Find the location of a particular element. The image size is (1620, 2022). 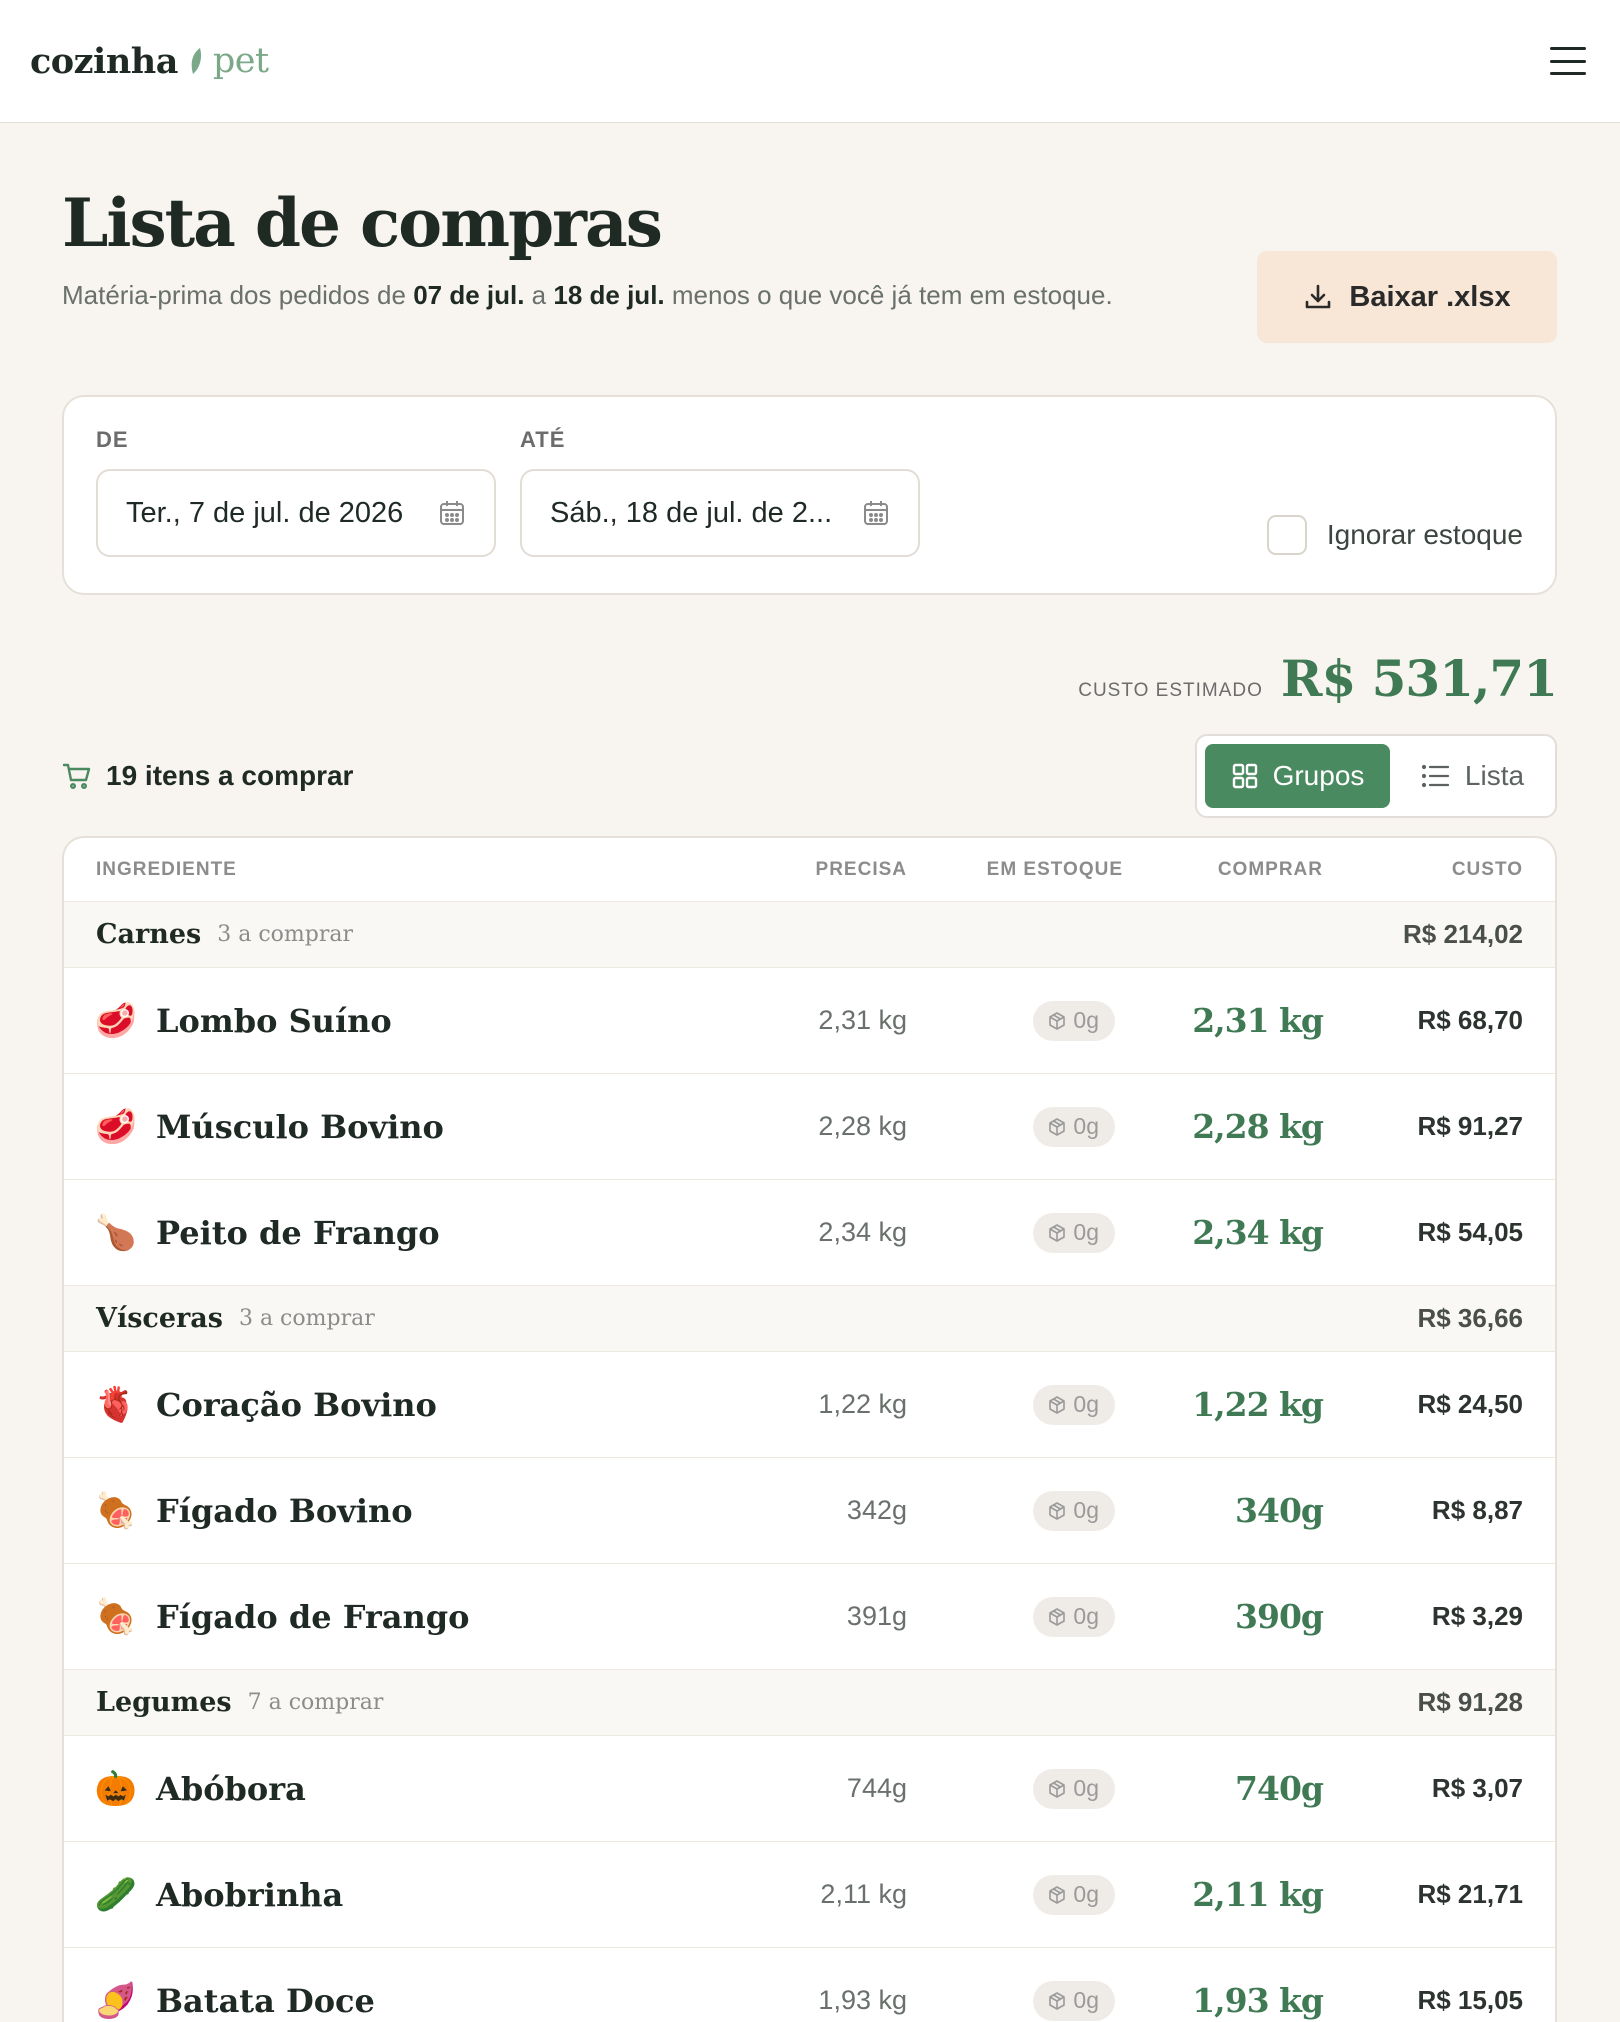

ingredient-icon: 🍗 is located at coordinates (116, 1232).